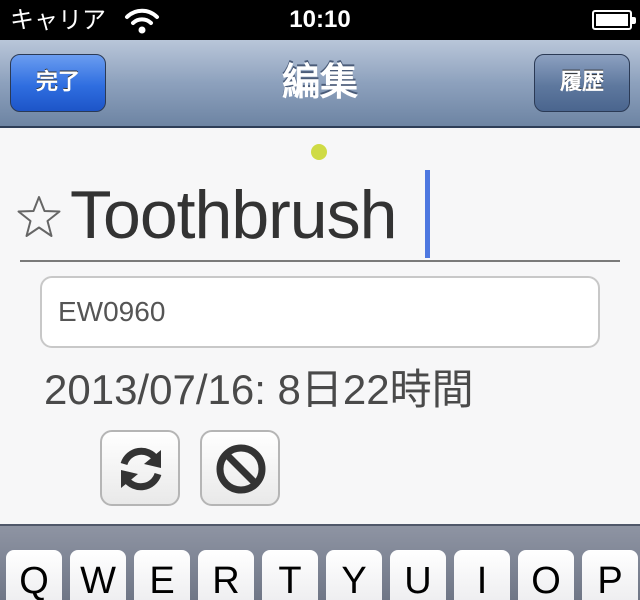 The height and width of the screenshot is (600, 640). I want to click on key-e: E, so click(162, 575).